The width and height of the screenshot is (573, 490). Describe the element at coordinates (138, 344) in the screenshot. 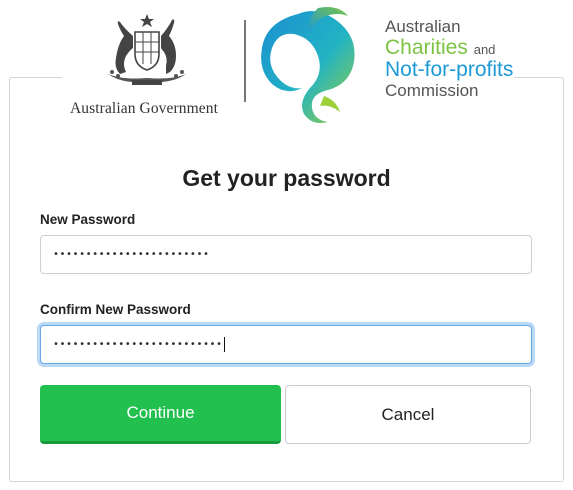

I see `confirm-password-value: ••••••••••••••••••••••••••` at that location.